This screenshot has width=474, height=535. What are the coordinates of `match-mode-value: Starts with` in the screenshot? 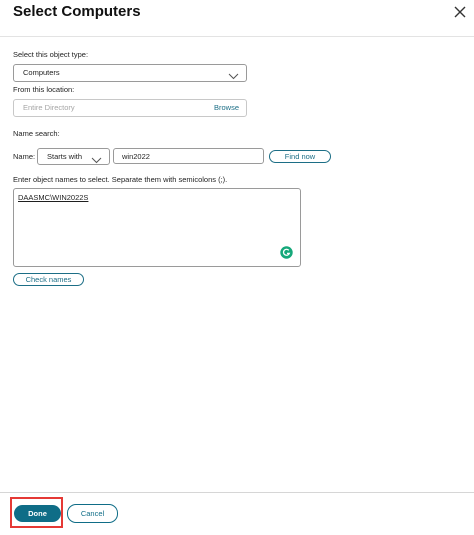 It's located at (65, 156).